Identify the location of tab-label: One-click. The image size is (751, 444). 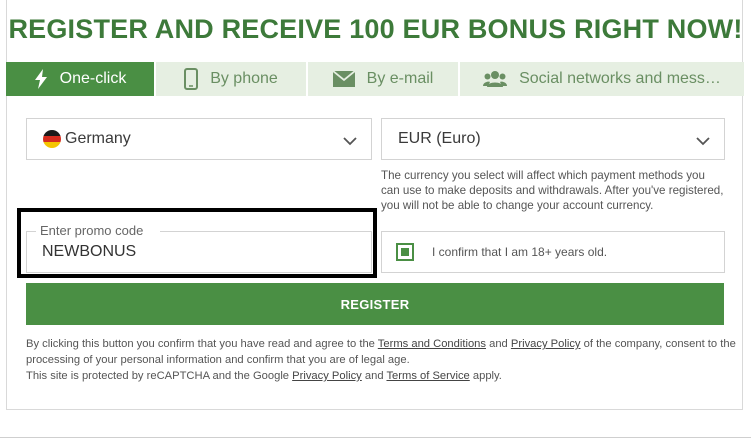
(93, 78).